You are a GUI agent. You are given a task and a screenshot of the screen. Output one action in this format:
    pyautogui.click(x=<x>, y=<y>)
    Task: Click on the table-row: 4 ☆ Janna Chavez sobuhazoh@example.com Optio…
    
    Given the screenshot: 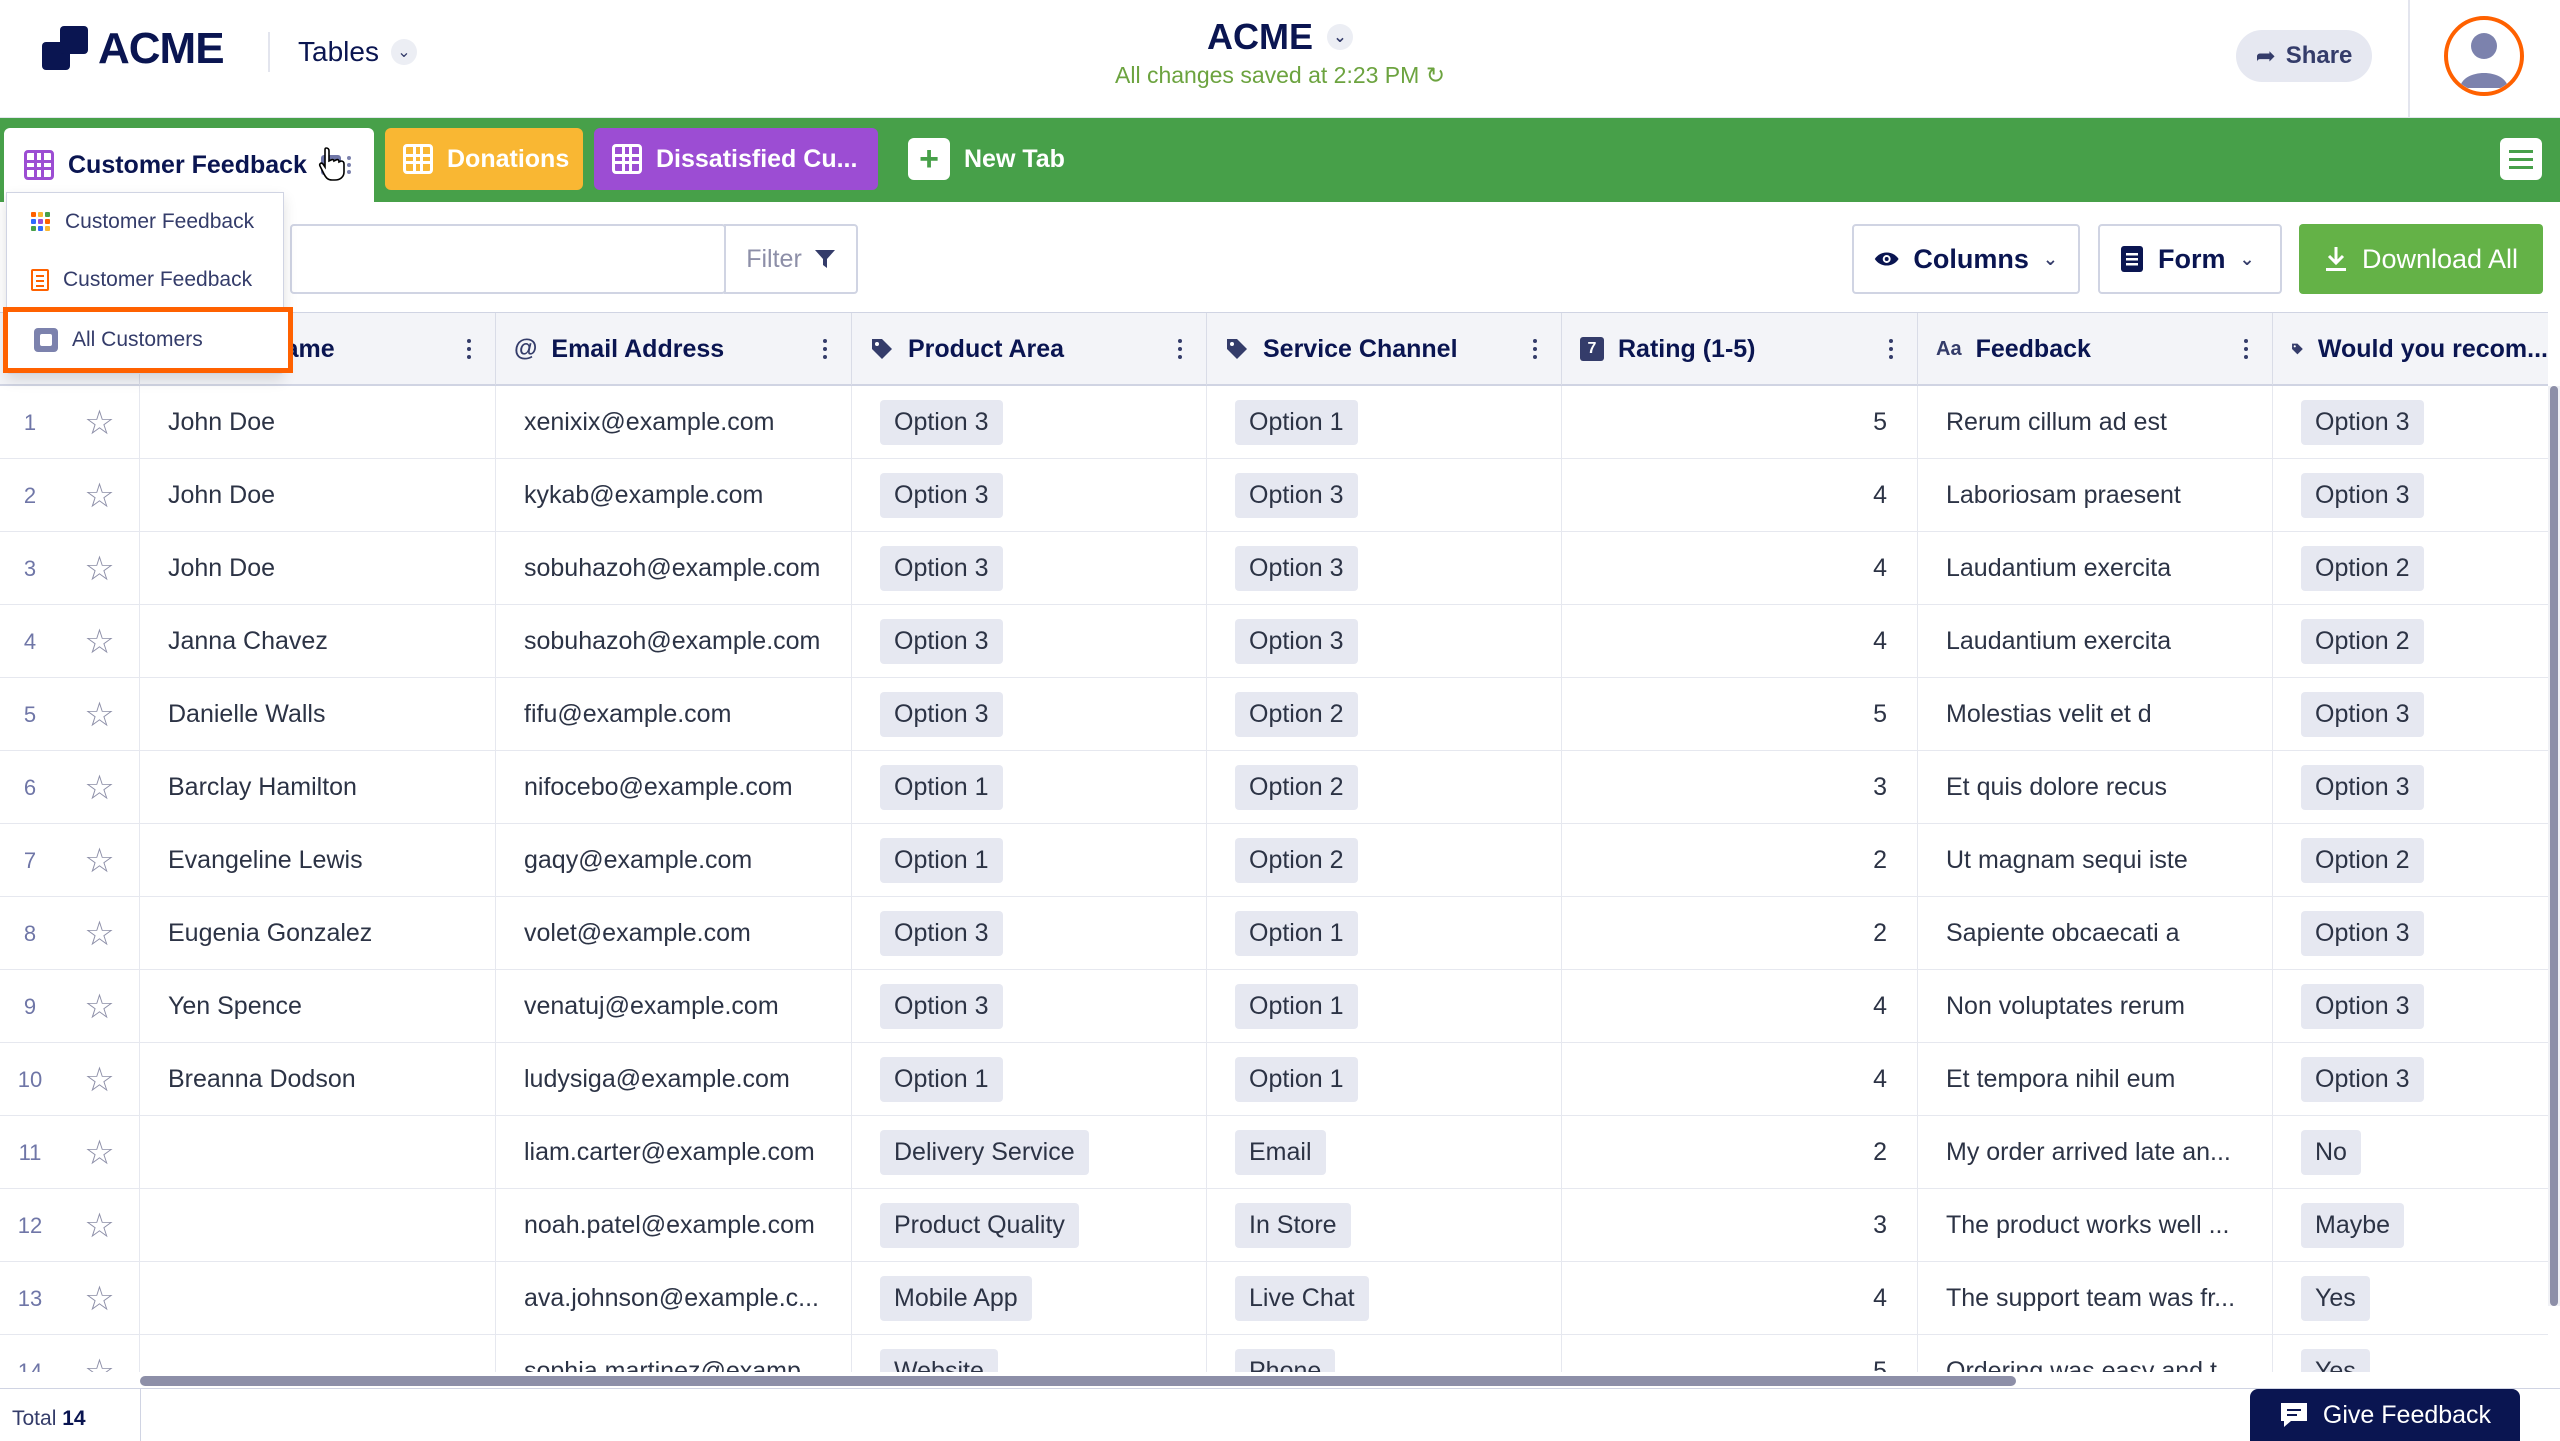 What is the action you would take?
    pyautogui.click(x=1274, y=641)
    